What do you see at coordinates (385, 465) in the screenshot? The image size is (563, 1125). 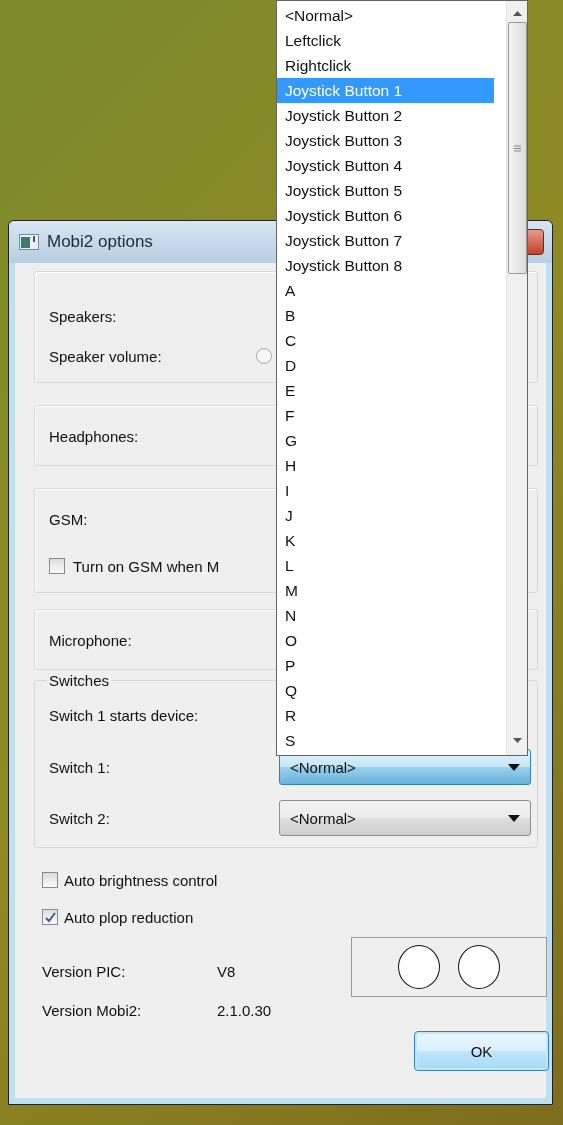 I see `list-item: H` at bounding box center [385, 465].